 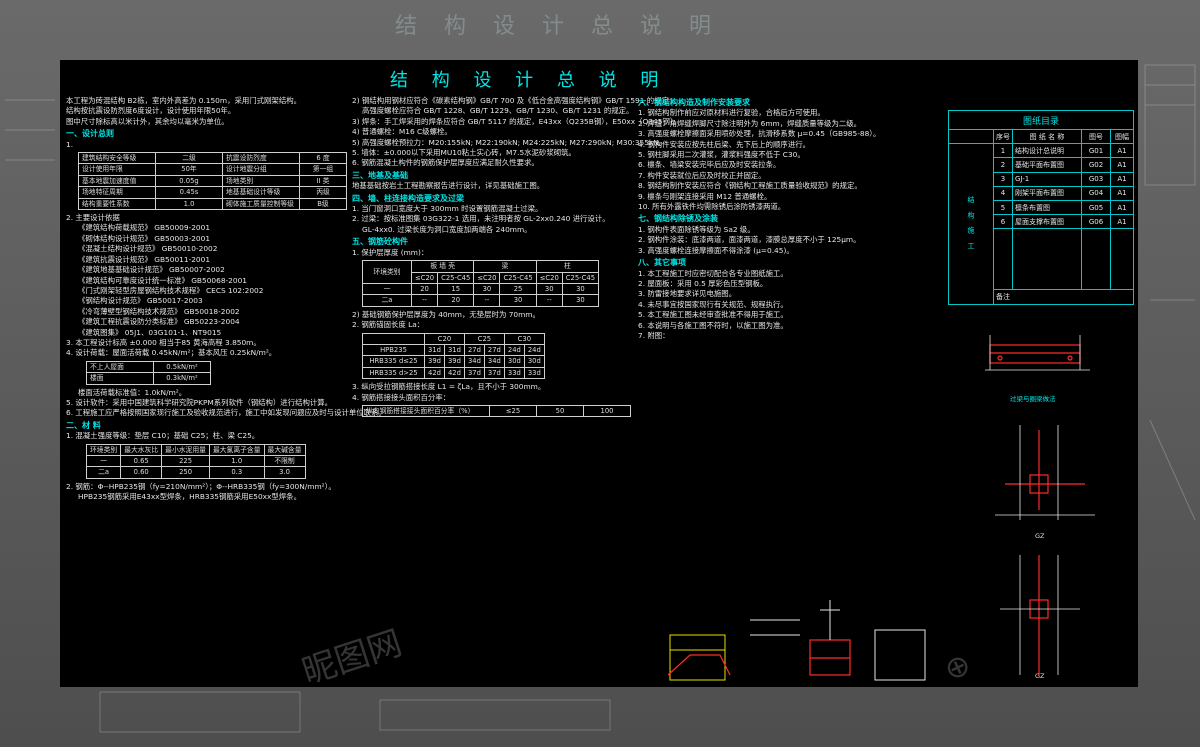 I want to click on table-cell: 30, so click(x=580, y=289).